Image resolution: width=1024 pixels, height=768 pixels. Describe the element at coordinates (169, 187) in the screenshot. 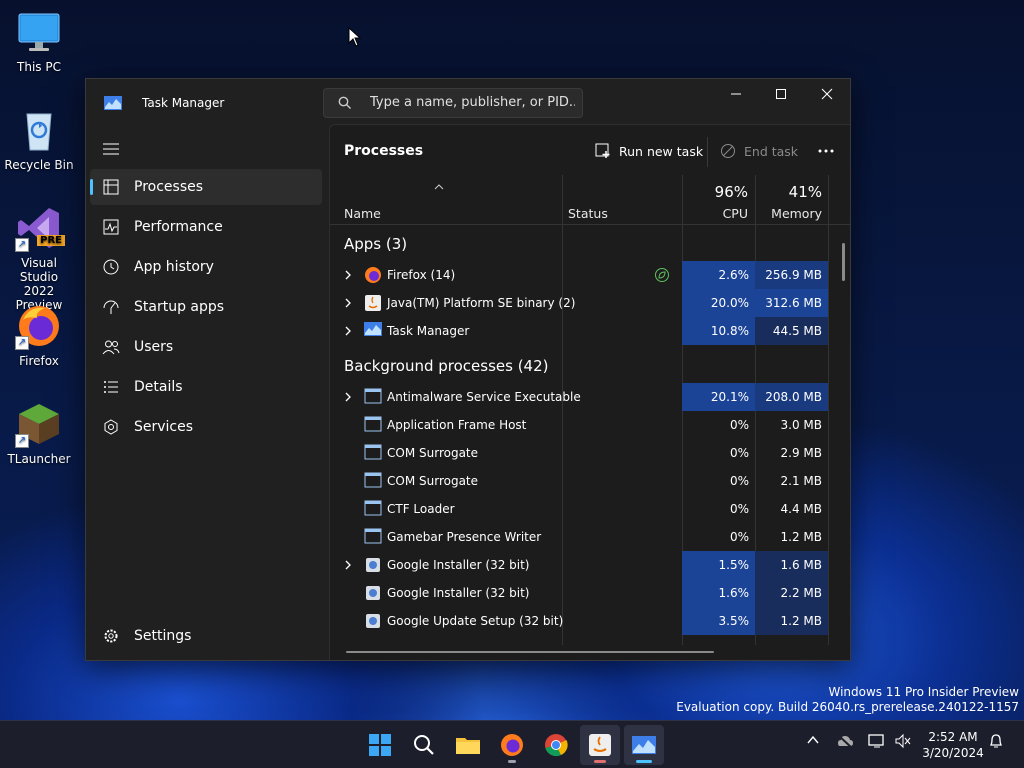

I see `nav-label: Processes` at that location.